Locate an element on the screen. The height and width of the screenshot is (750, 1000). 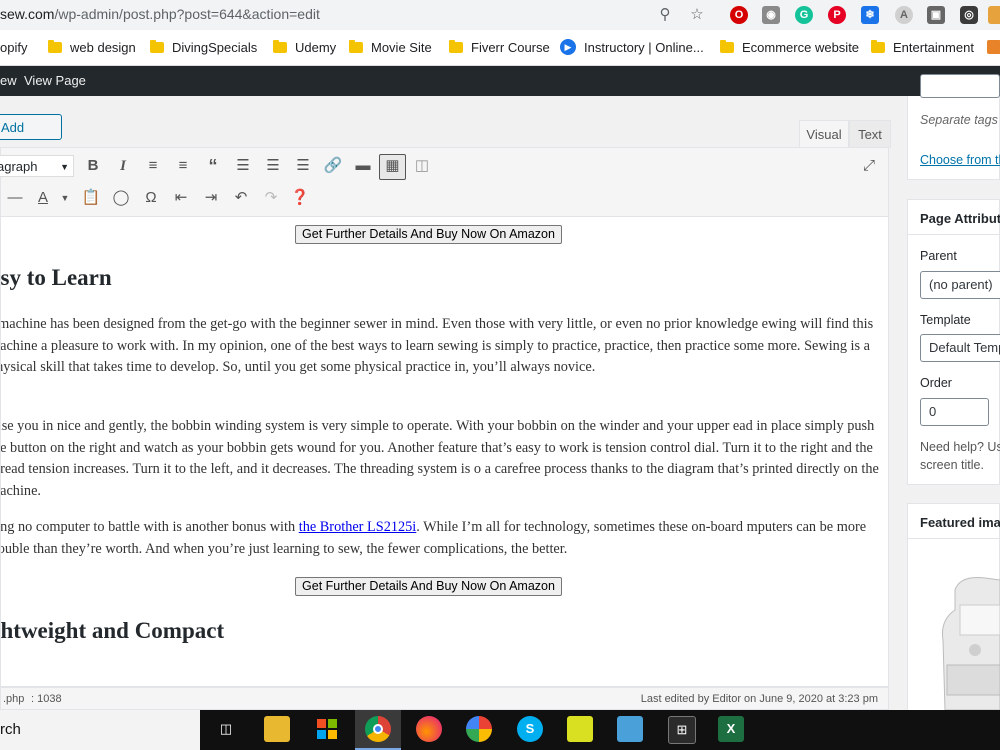
task-view-icon: ◫ is located at coordinates (226, 729).